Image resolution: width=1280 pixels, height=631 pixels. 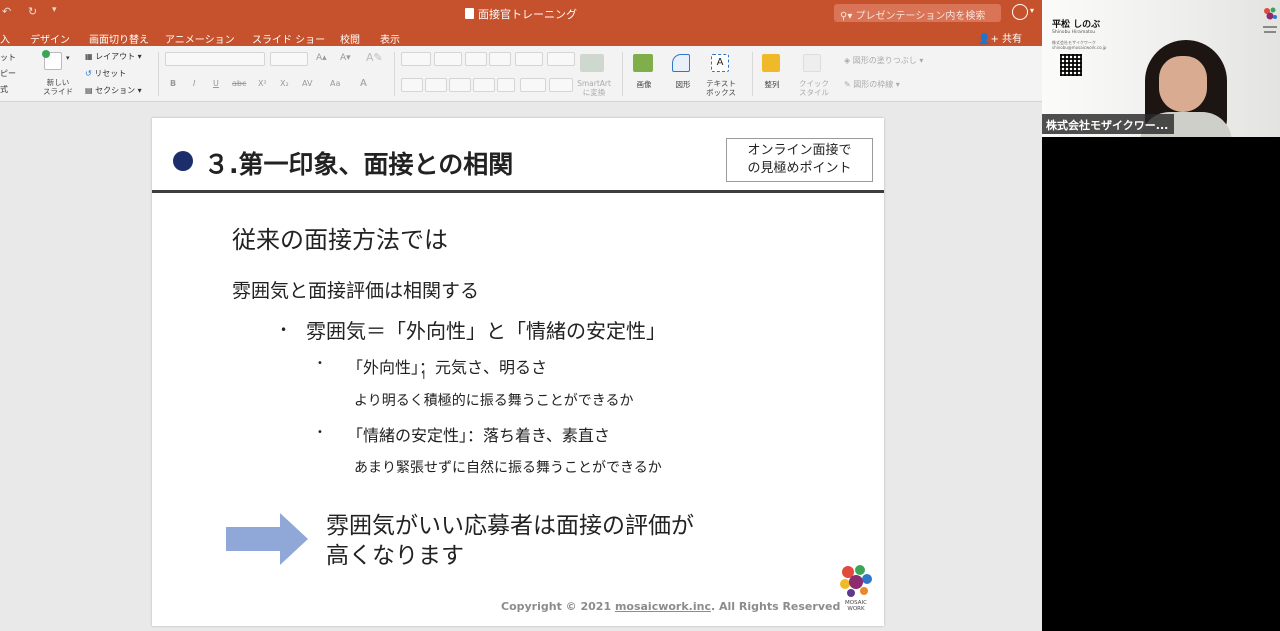 What do you see at coordinates (275, 84) in the screenshot?
I see `font-style-group` at bounding box center [275, 84].